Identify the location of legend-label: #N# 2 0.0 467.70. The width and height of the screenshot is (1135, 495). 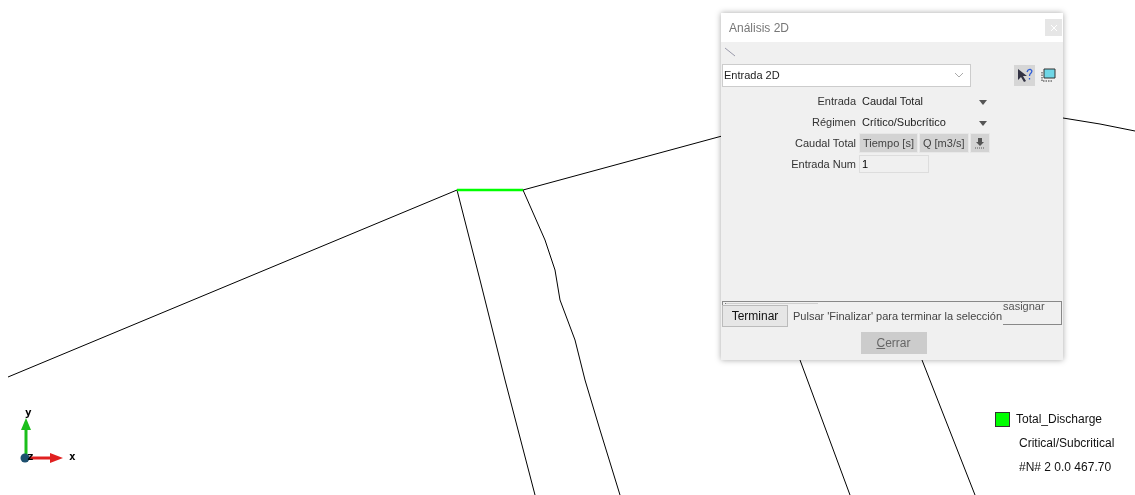
(1065, 467).